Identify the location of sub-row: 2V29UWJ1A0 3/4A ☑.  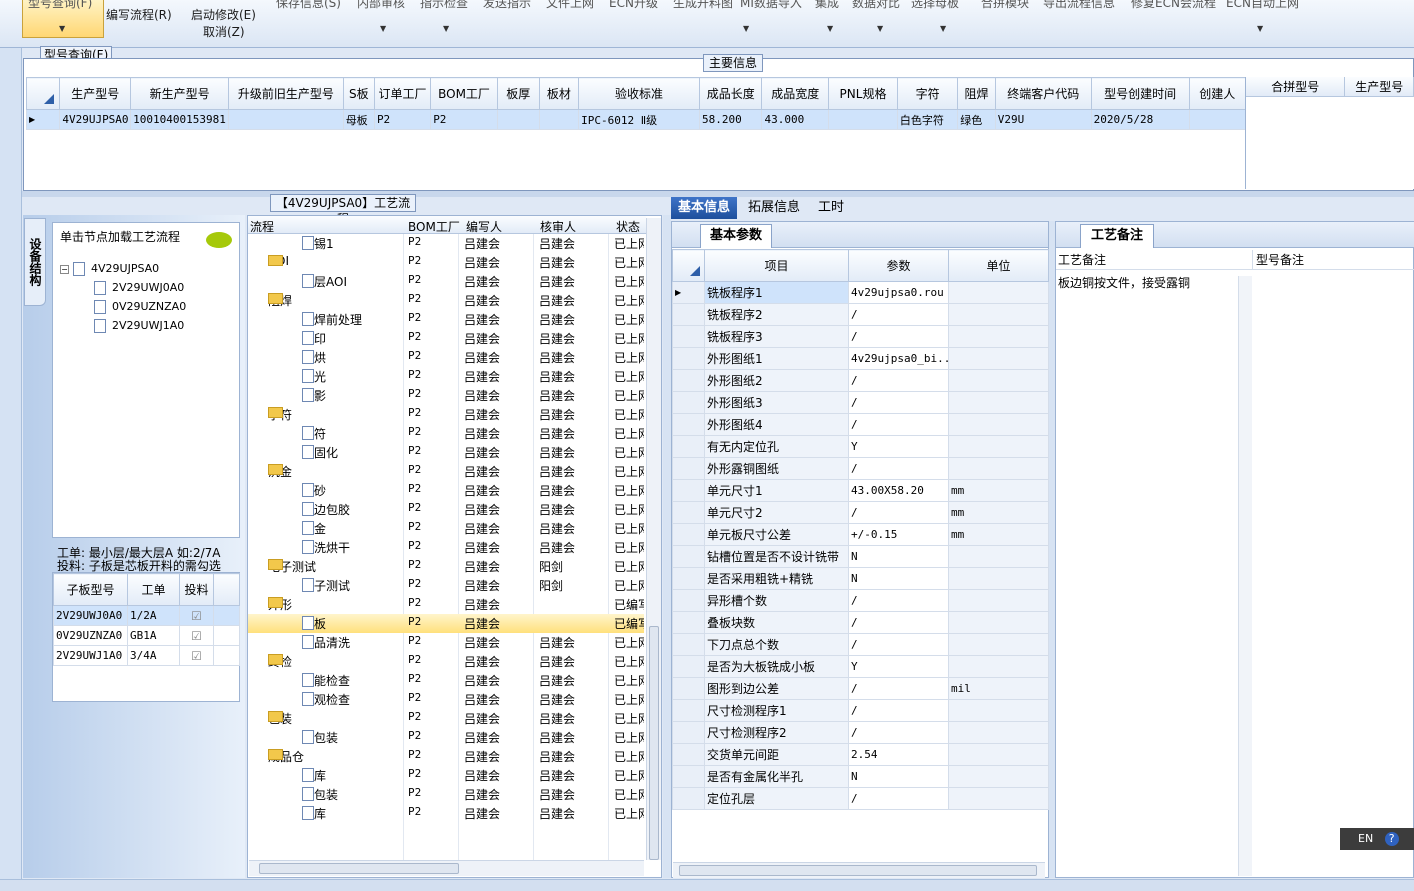
(146, 655).